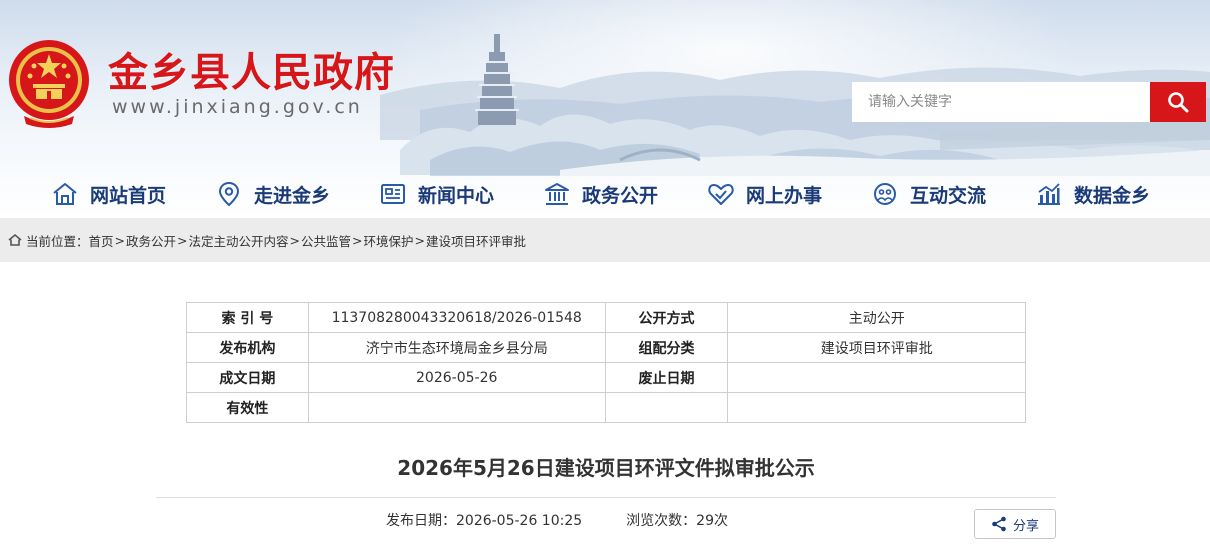 This screenshot has width=1210, height=545. What do you see at coordinates (519, 521) in the screenshot?
I see `publish-date-value: 2026-05-26 10:25` at bounding box center [519, 521].